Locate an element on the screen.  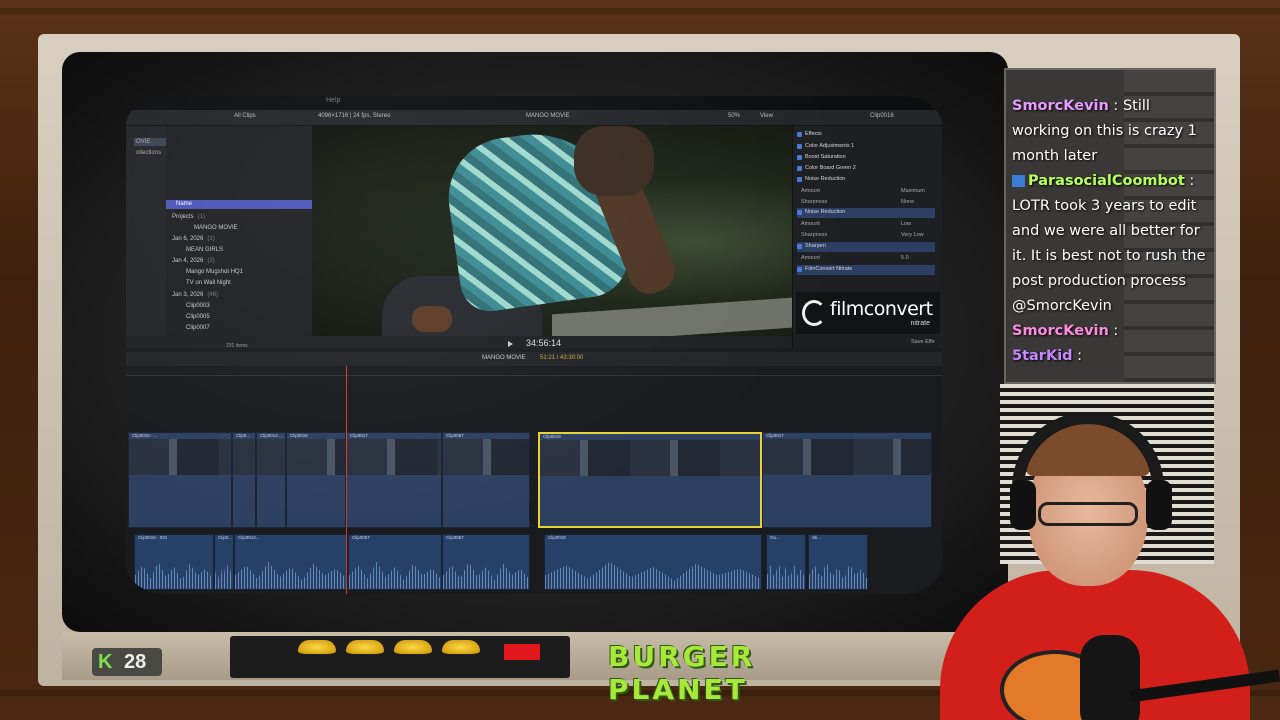
list-item: MANGO MOVIE is located at coordinates (216, 228).